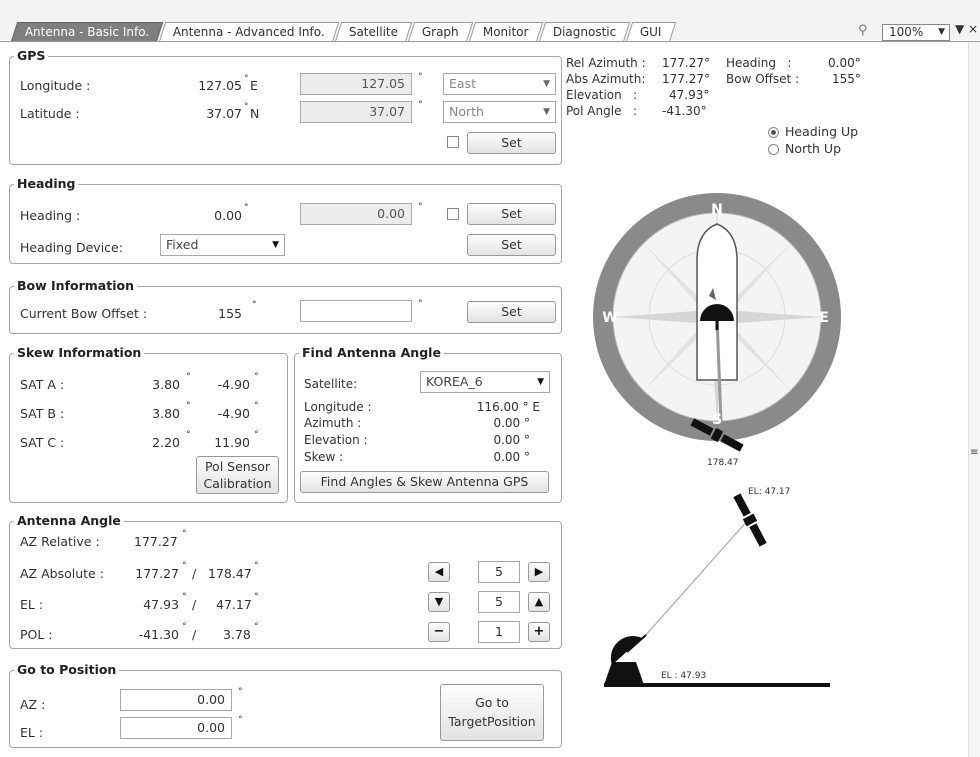 This screenshot has width=980, height=757. What do you see at coordinates (492, 702) in the screenshot?
I see `button-line: Go to` at bounding box center [492, 702].